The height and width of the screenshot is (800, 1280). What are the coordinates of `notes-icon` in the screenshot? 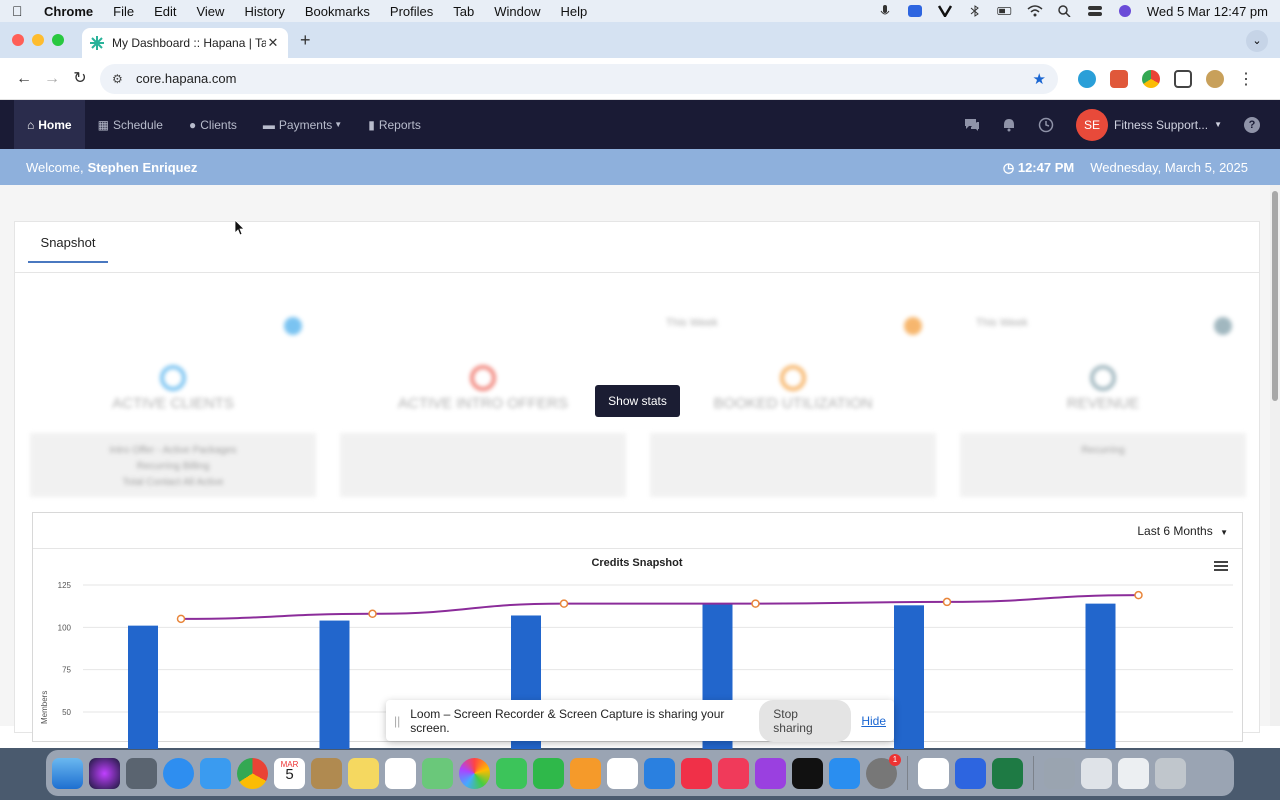 It's located at (363, 773).